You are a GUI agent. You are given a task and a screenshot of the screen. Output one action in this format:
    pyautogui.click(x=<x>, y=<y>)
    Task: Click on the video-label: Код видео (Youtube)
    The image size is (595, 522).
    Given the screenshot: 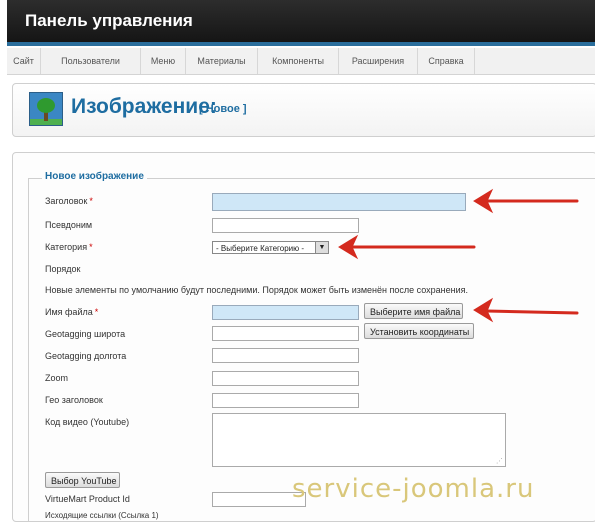 What is the action you would take?
    pyautogui.click(x=87, y=422)
    